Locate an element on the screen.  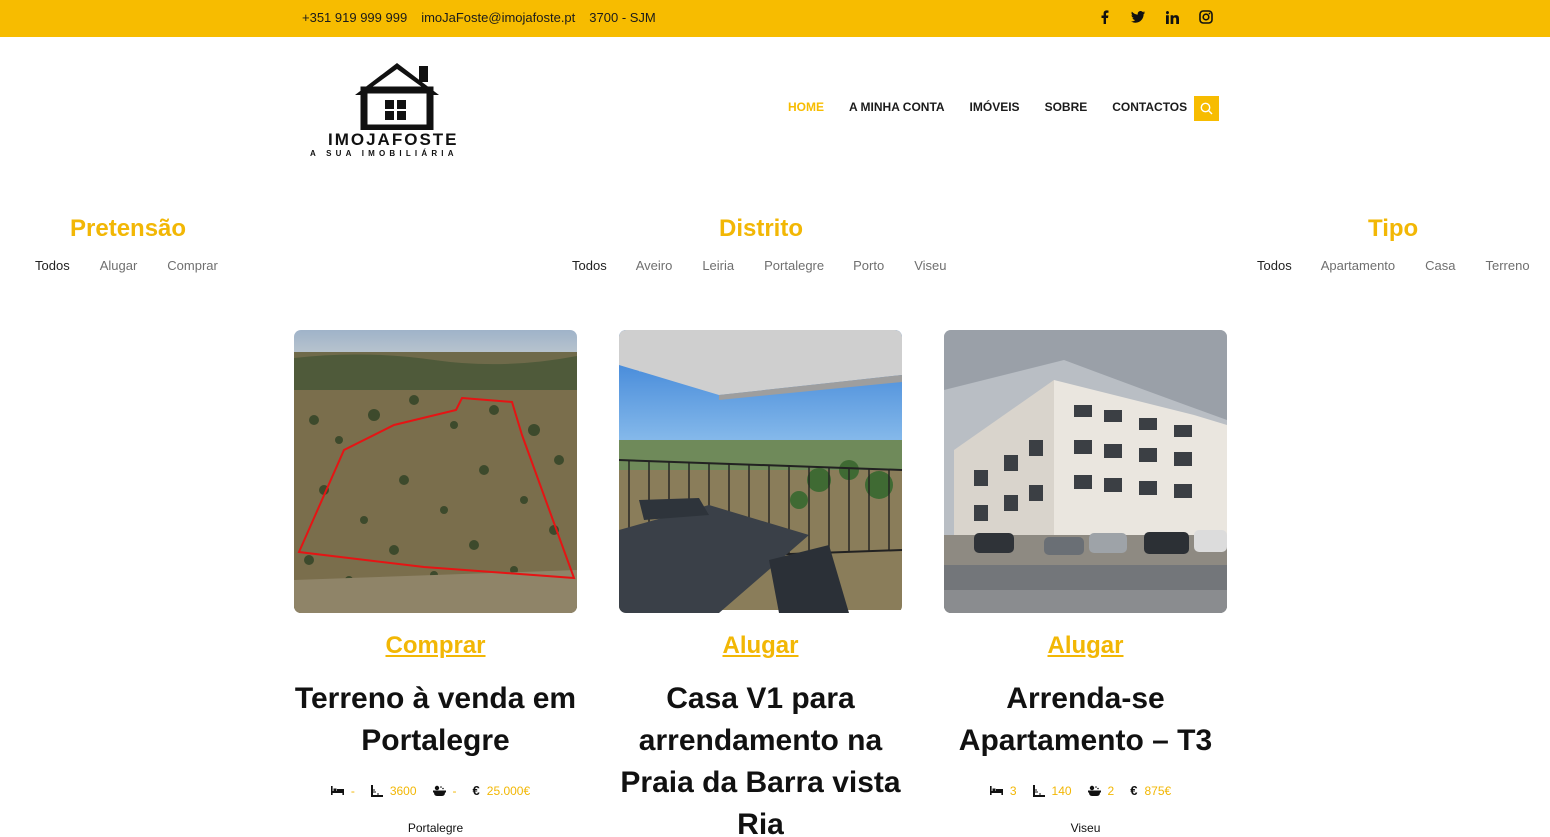
facebook-icon is located at coordinates (1104, 17).